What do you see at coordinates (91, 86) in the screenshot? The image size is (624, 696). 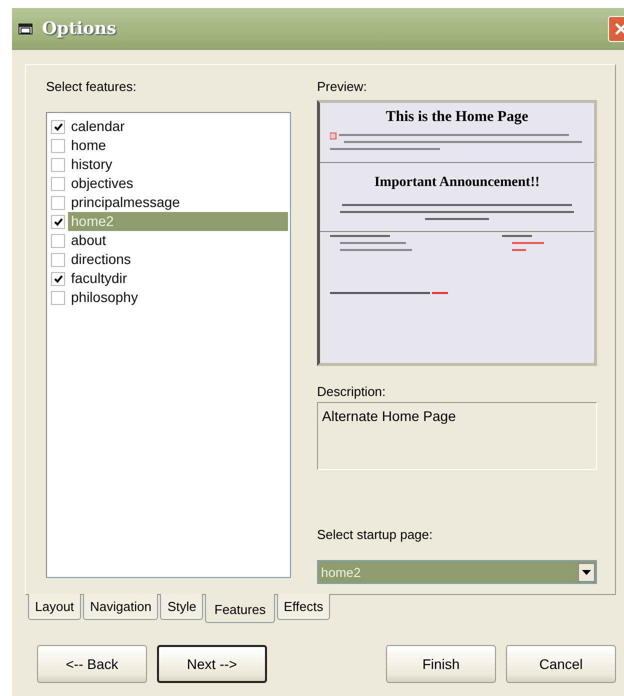 I see `features-label: Select features:` at bounding box center [91, 86].